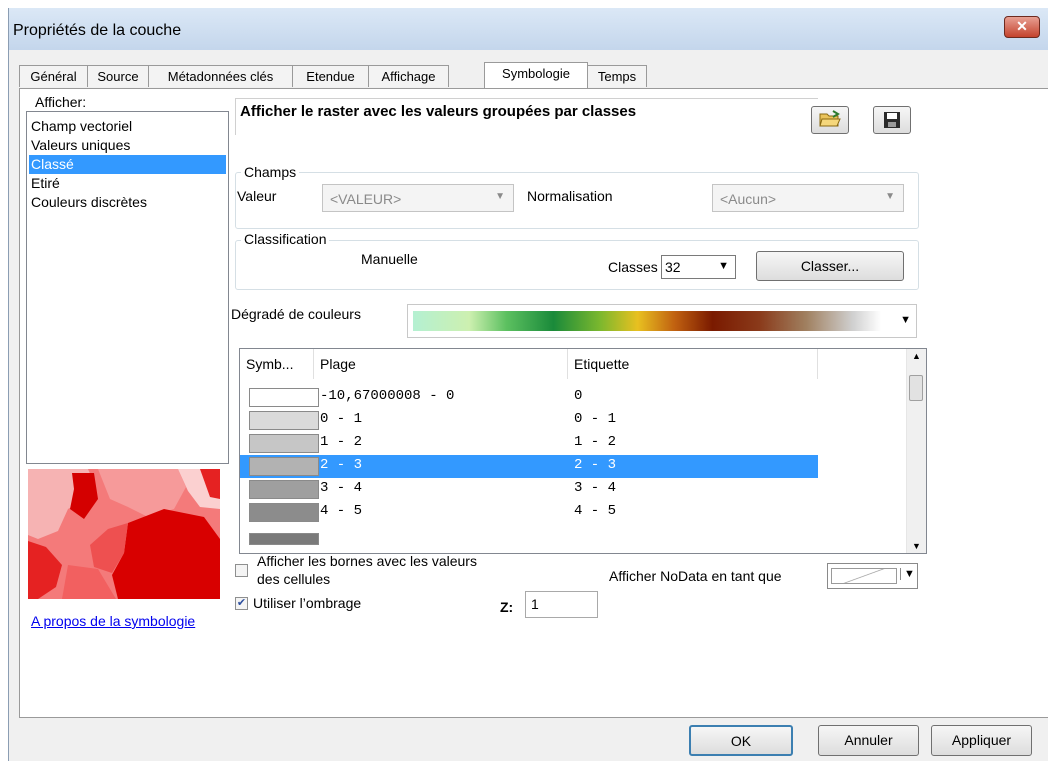 The image size is (1048, 761). I want to click on save-disk-icon, so click(892, 120).